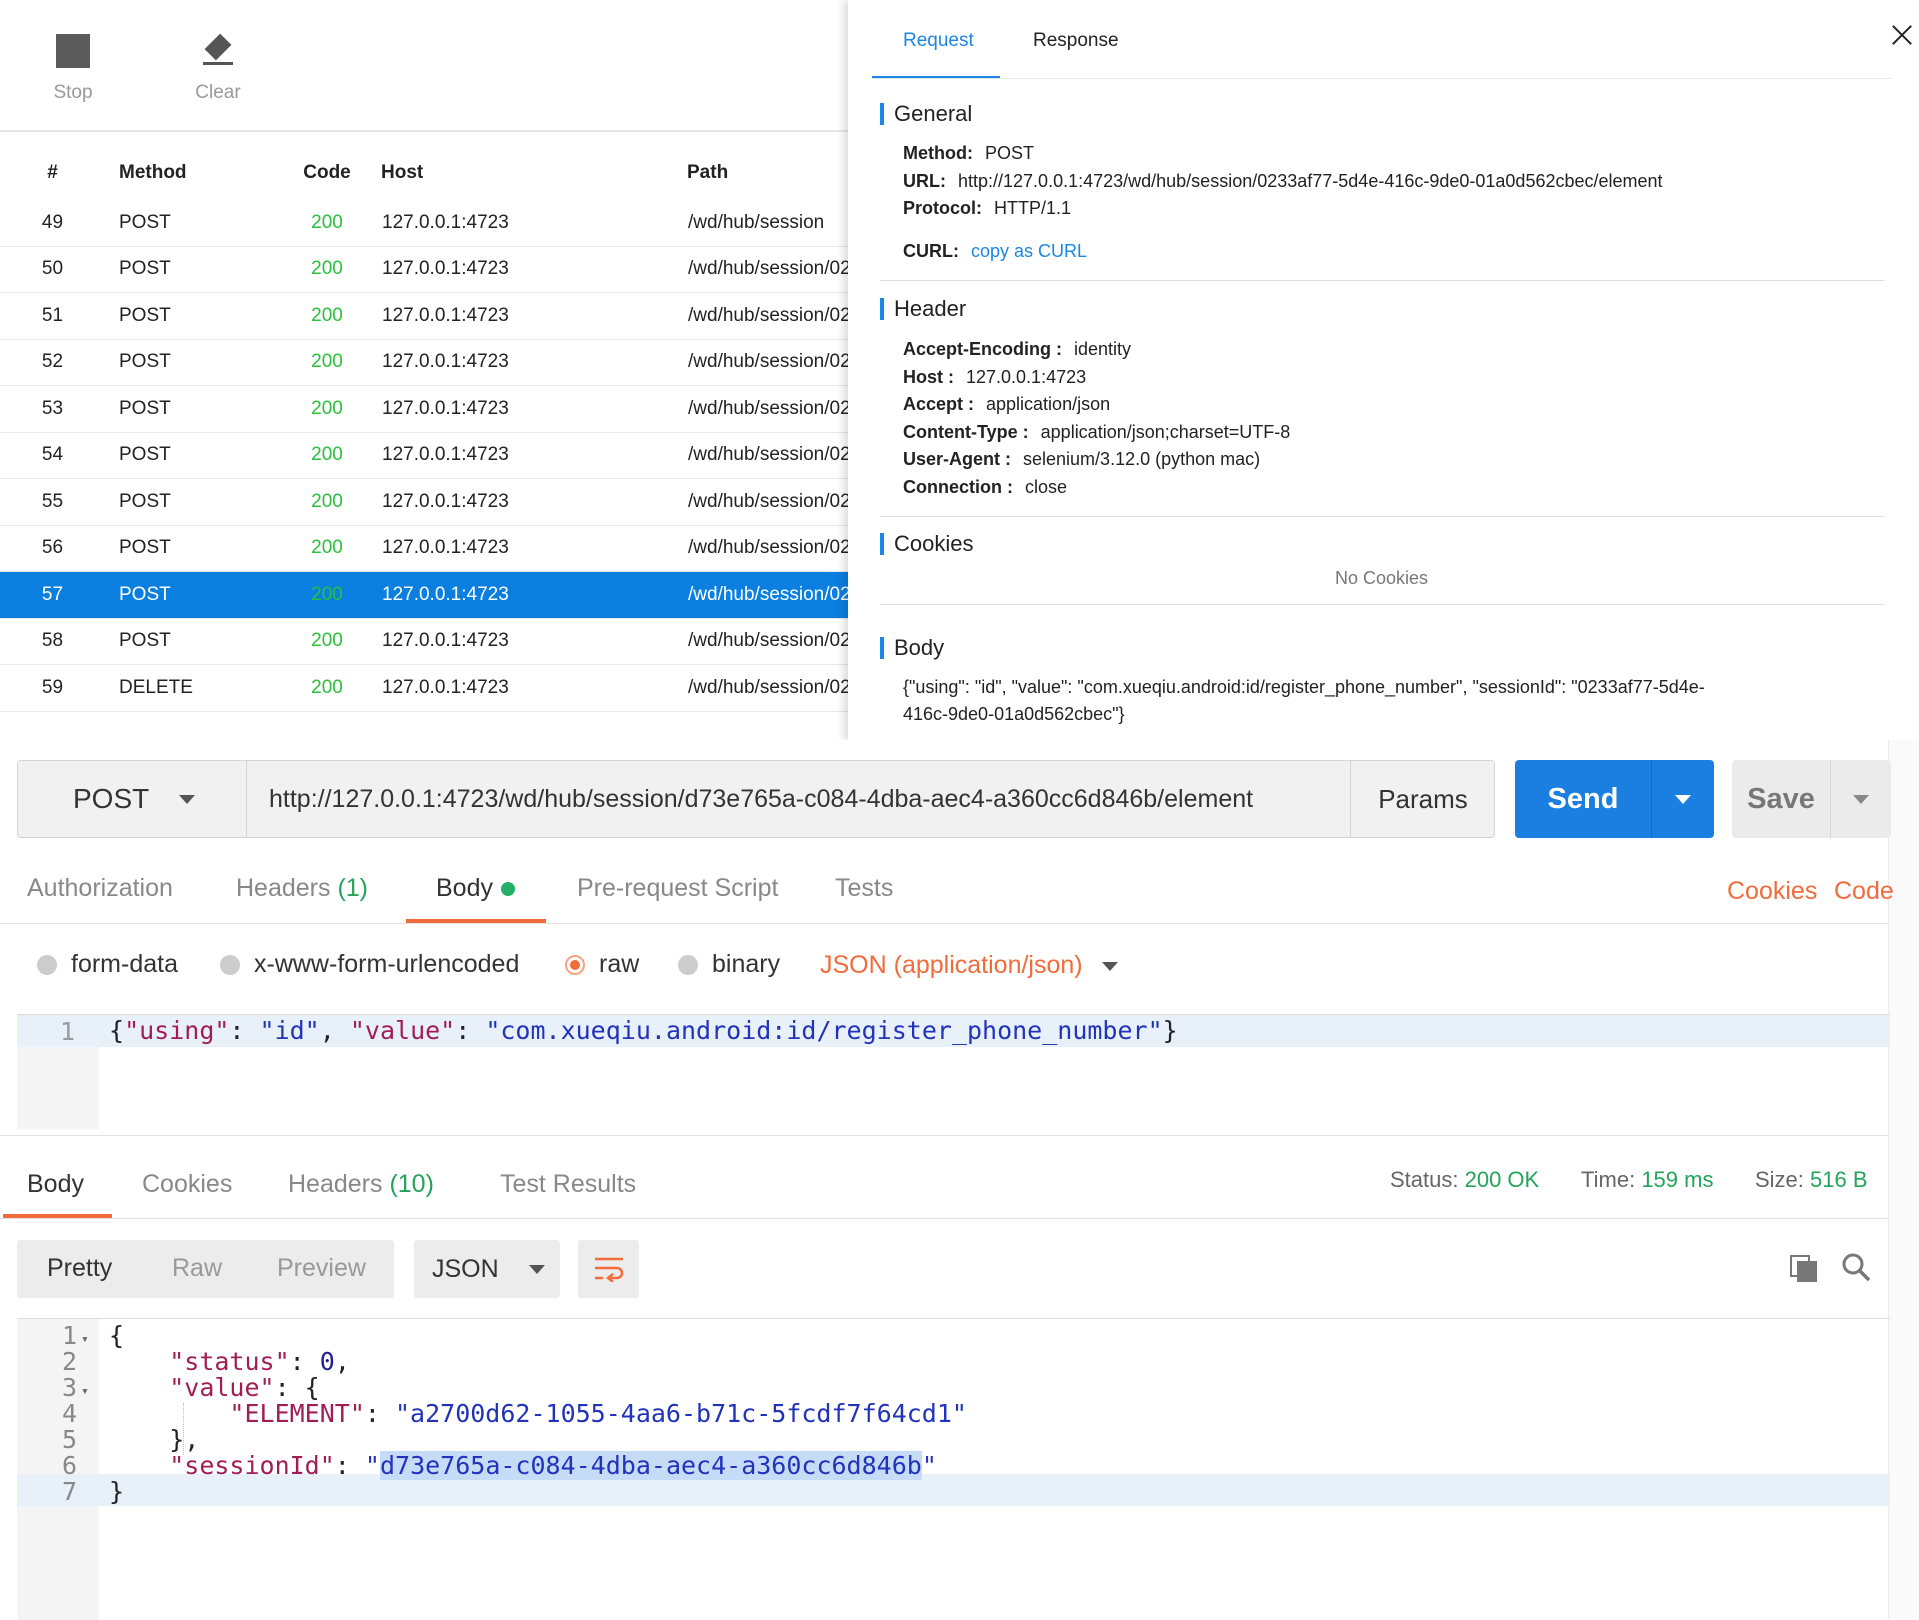 Image resolution: width=1919 pixels, height=1620 pixels. Describe the element at coordinates (52, 173) in the screenshot. I see `column-header-number: #` at that location.